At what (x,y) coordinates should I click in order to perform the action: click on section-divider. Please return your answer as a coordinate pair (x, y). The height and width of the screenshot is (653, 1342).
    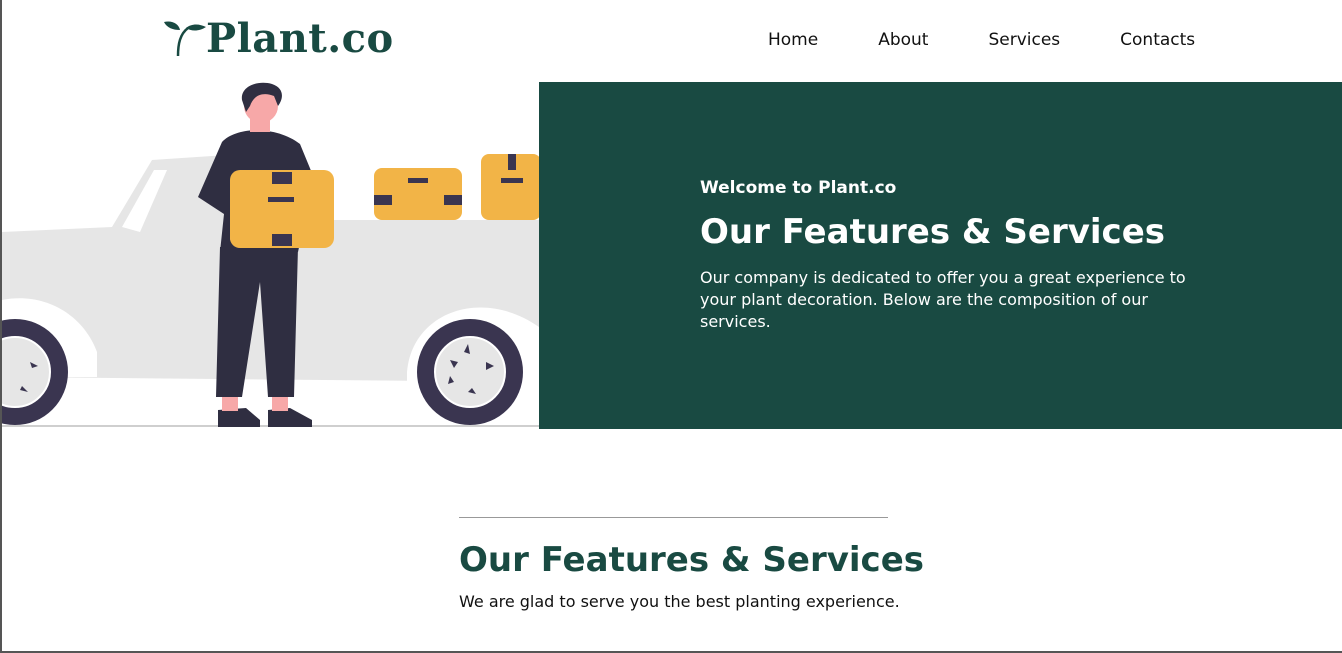
    Looking at the image, I should click on (673, 517).